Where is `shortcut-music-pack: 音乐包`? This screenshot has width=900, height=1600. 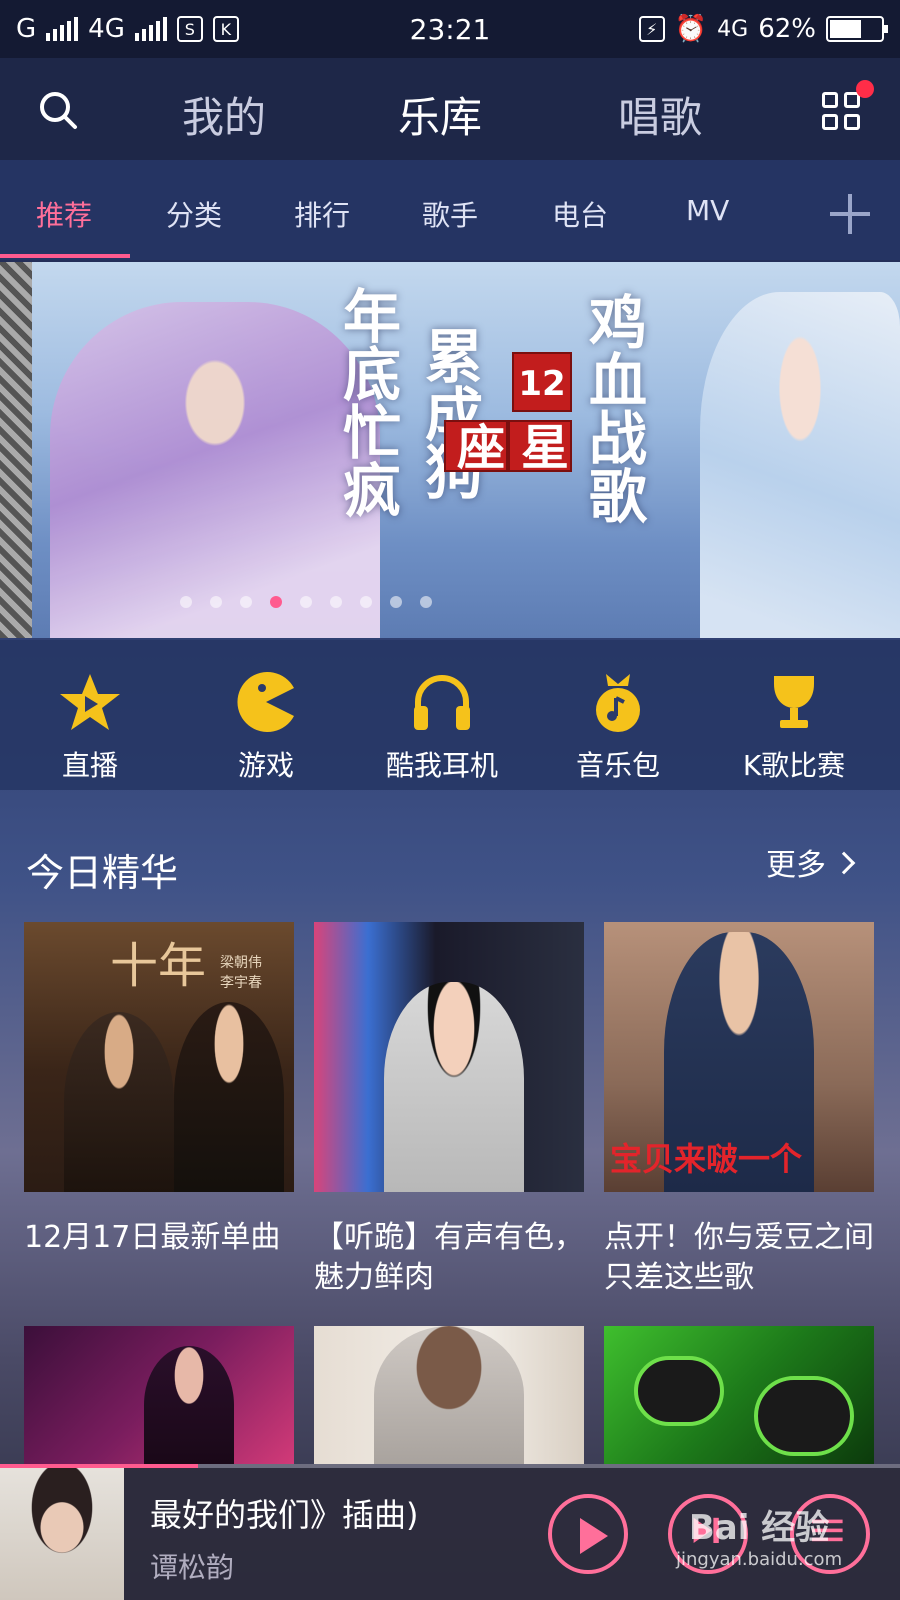 shortcut-music-pack: 音乐包 is located at coordinates (618, 727).